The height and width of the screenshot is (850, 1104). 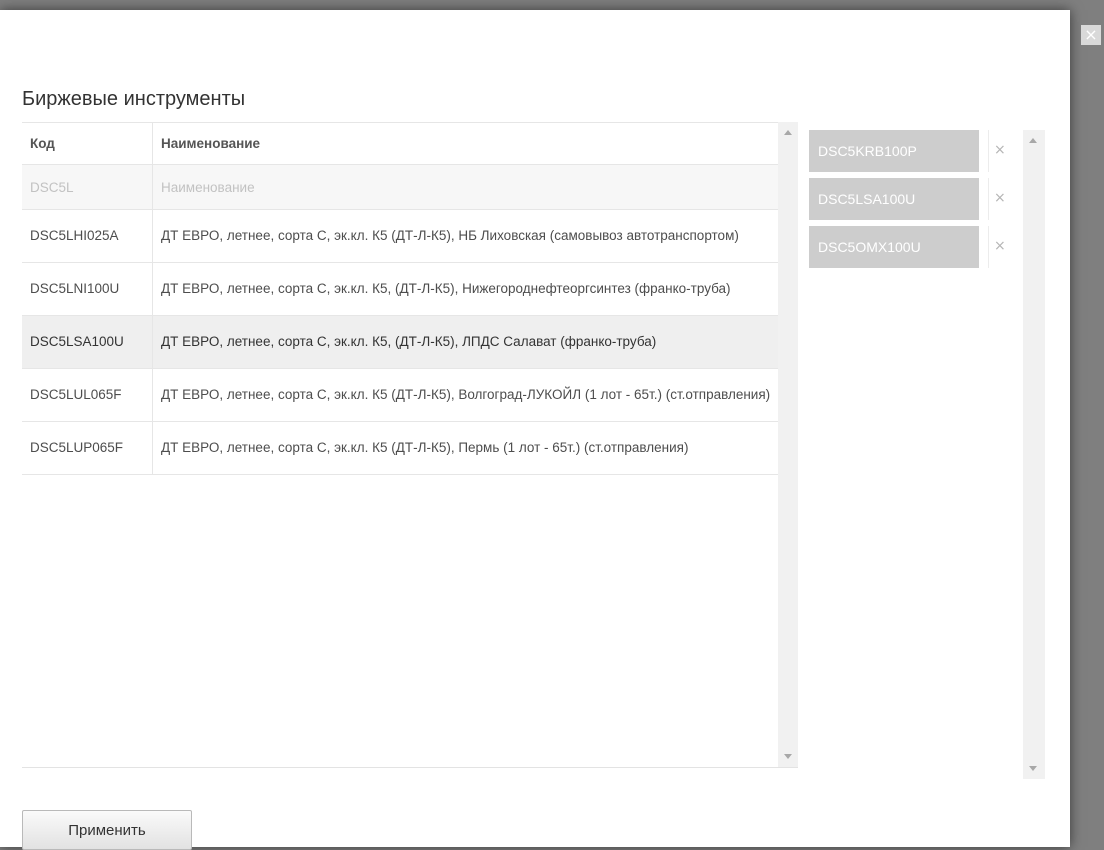 I want to click on selected-item: DSC5OMX100U ×, so click(x=907, y=247).